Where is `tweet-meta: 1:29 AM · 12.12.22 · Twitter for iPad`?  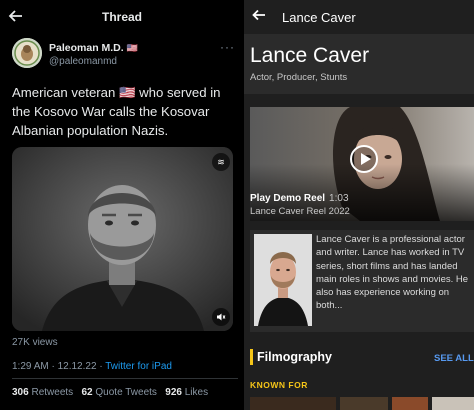 tweet-meta: 1:29 AM · 12.12.22 · Twitter for iPad is located at coordinates (92, 366).